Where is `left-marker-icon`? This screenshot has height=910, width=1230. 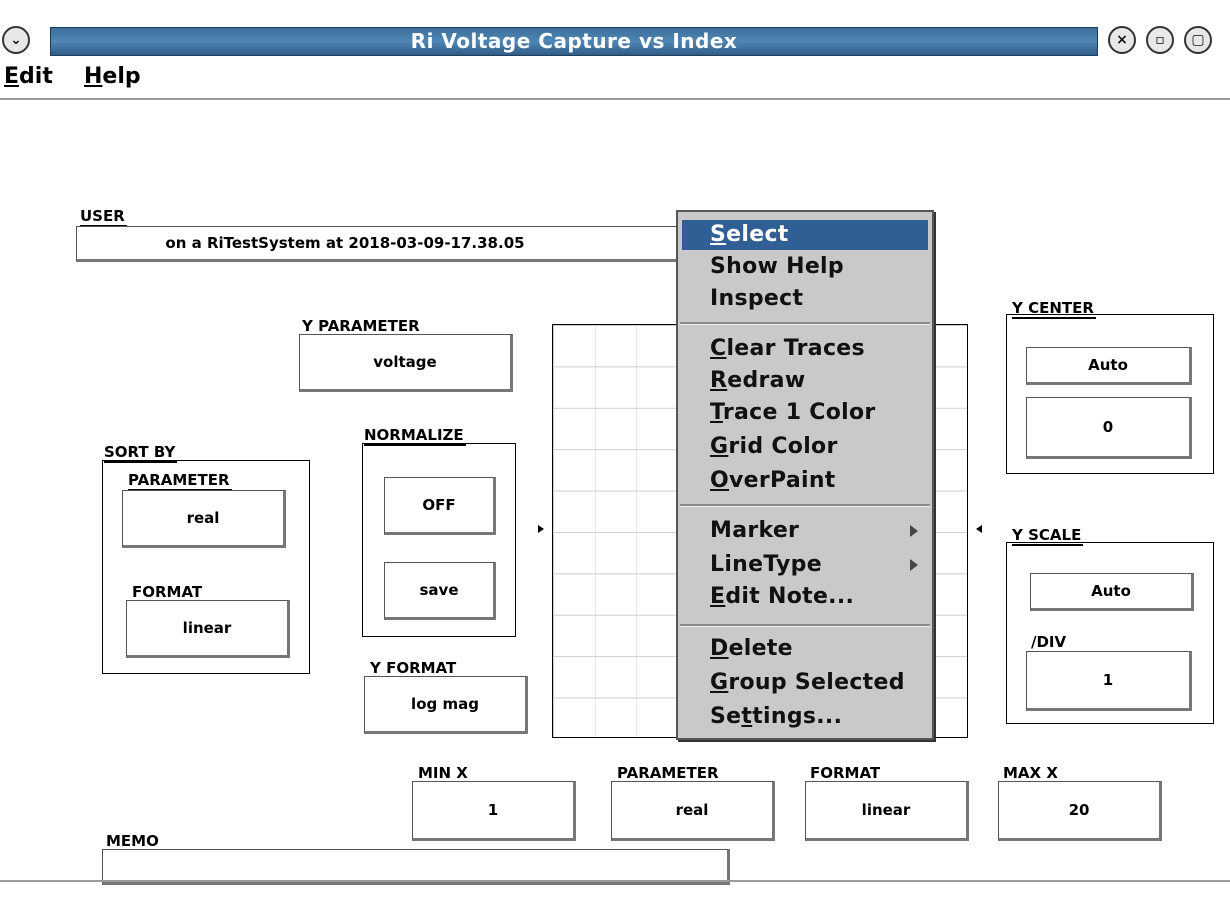
left-marker-icon is located at coordinates (541, 529).